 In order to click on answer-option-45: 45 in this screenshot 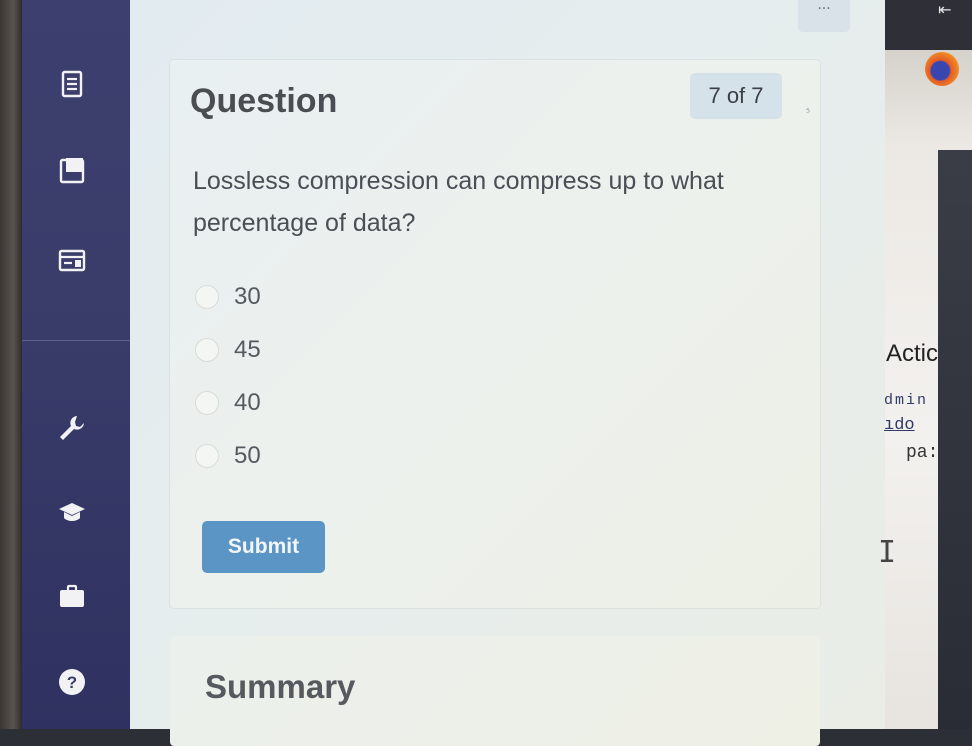, I will do `click(305, 350)`.